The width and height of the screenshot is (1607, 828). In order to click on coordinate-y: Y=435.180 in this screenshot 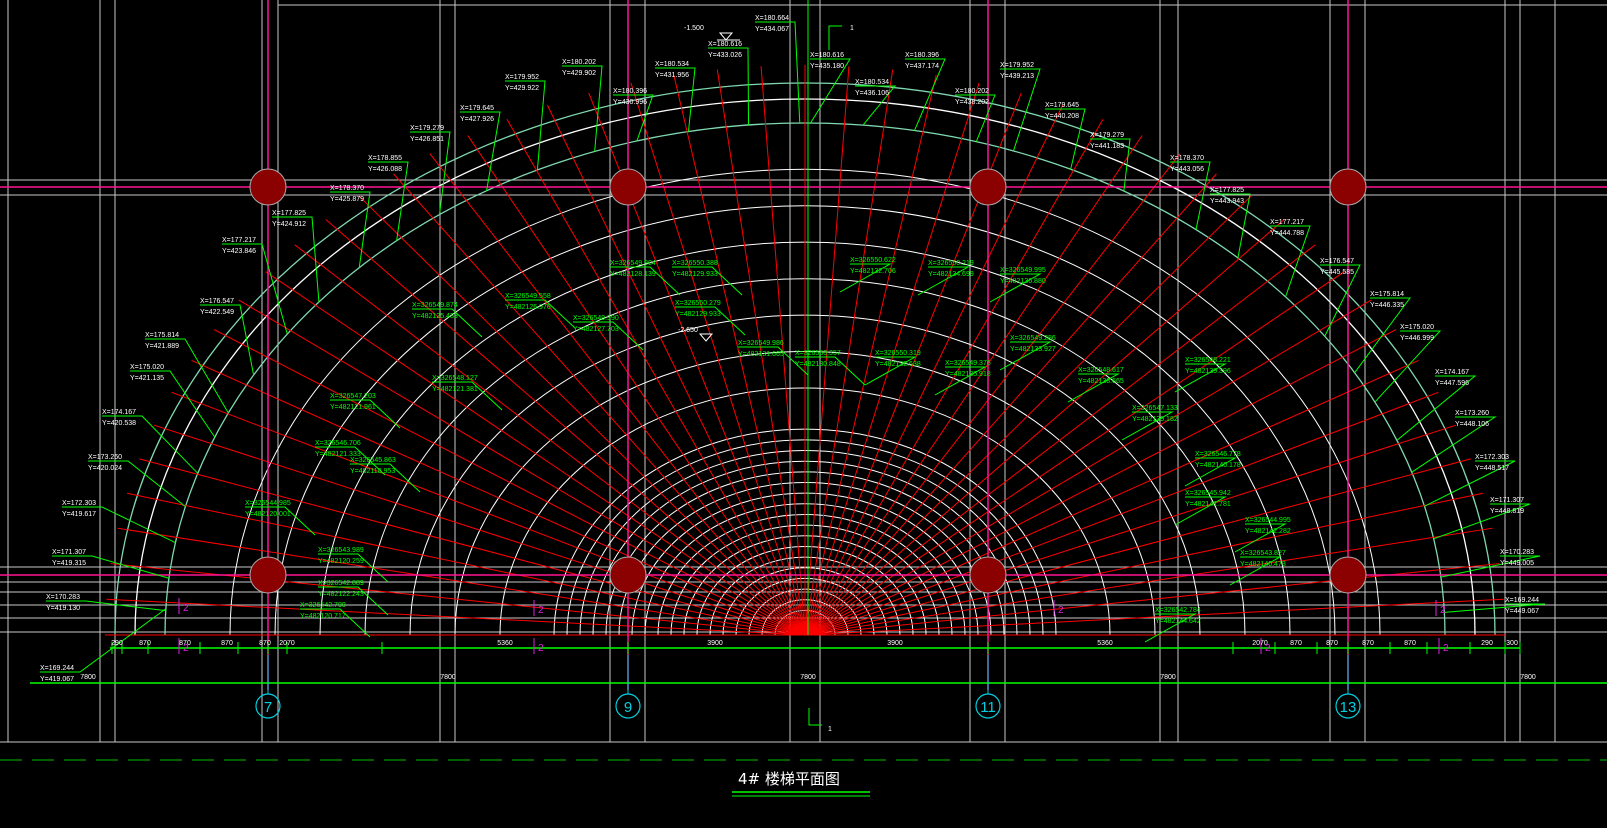, I will do `click(827, 66)`.